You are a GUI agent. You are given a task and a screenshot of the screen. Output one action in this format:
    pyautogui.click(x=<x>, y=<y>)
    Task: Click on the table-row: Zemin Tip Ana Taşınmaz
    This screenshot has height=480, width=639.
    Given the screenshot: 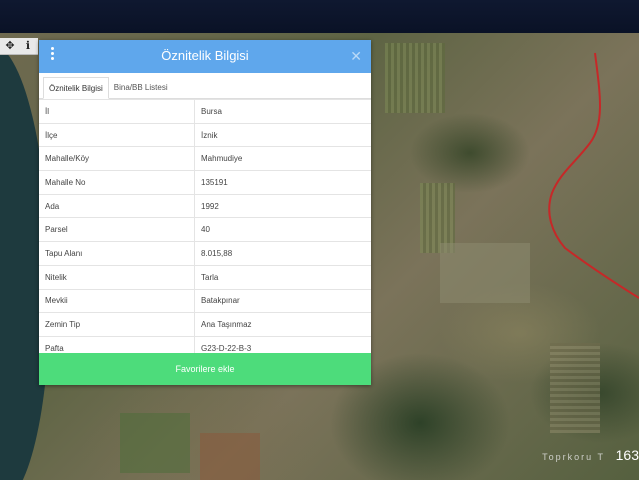 What is the action you would take?
    pyautogui.click(x=205, y=324)
    